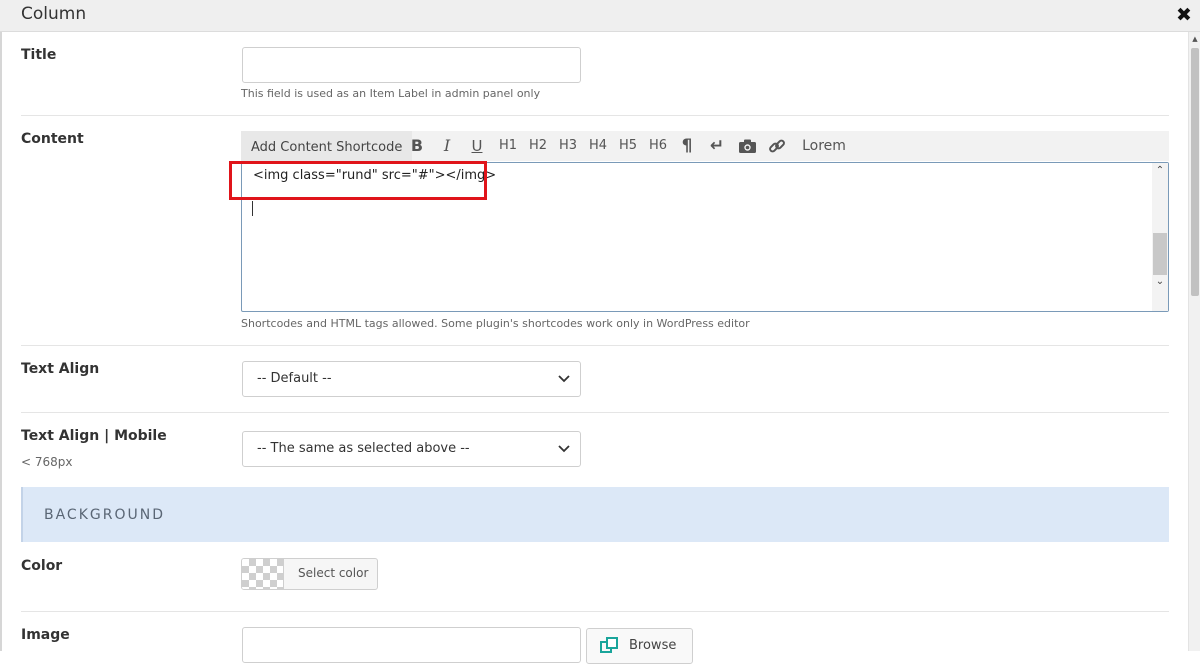 The image size is (1200, 664). I want to click on background-section-header: BACKGROUND, so click(595, 514).